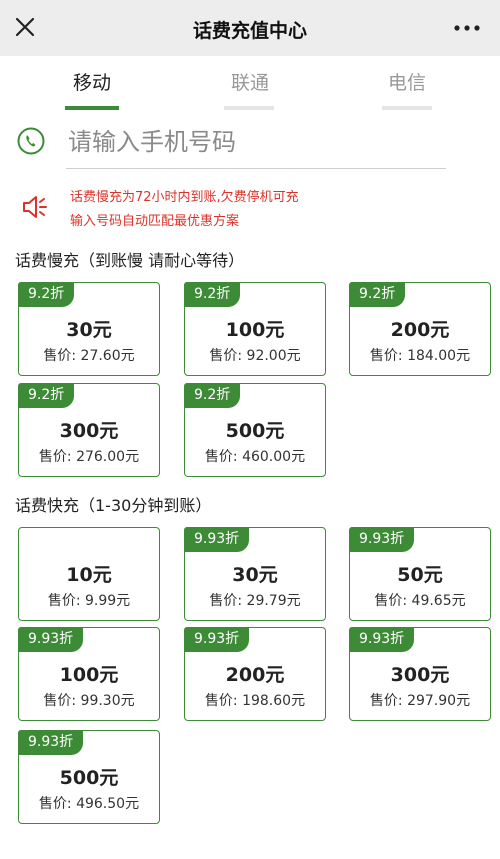  I want to click on recharge-card: 9.93折 50元 售价: 49.65元, so click(420, 574).